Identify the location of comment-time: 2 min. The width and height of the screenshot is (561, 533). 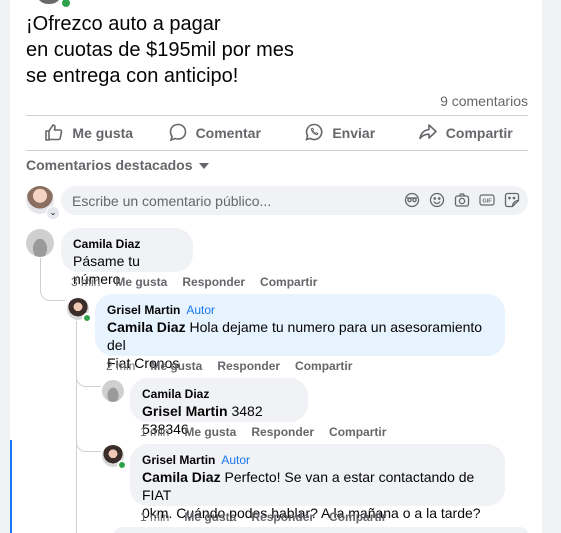
(120, 366).